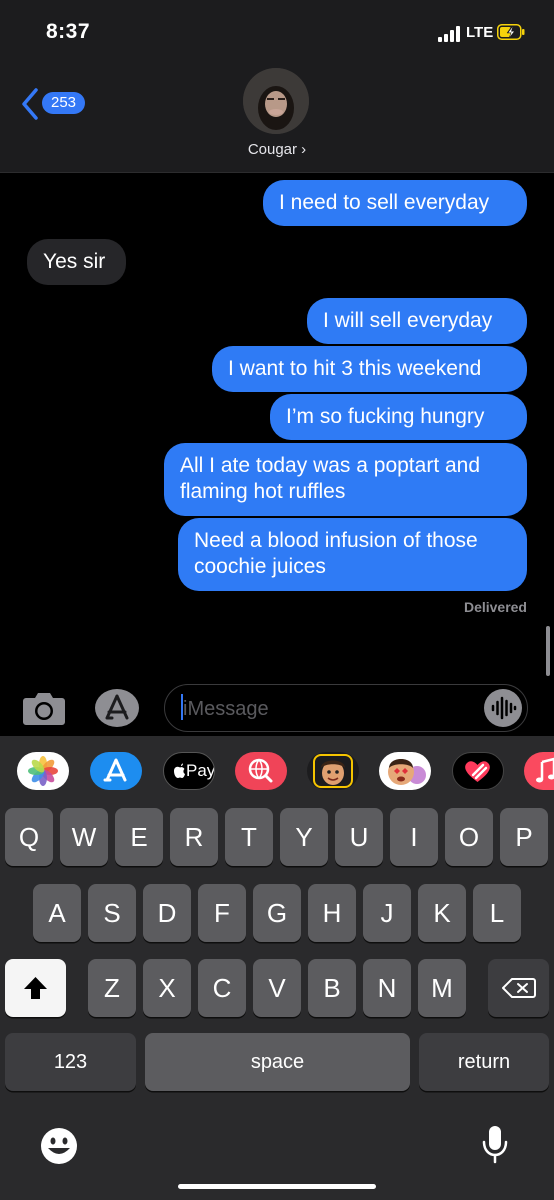 The height and width of the screenshot is (1200, 554). Describe the element at coordinates (333, 709) in the screenshot. I see `message-text-field` at that location.